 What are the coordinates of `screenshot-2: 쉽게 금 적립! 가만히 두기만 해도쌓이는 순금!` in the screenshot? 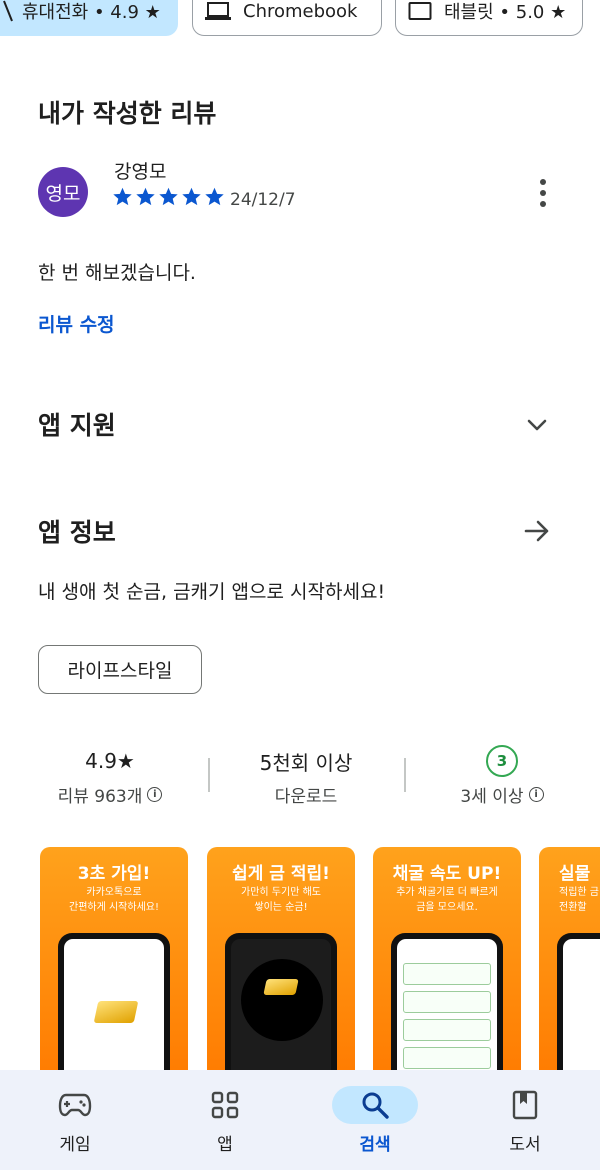 It's located at (281, 962).